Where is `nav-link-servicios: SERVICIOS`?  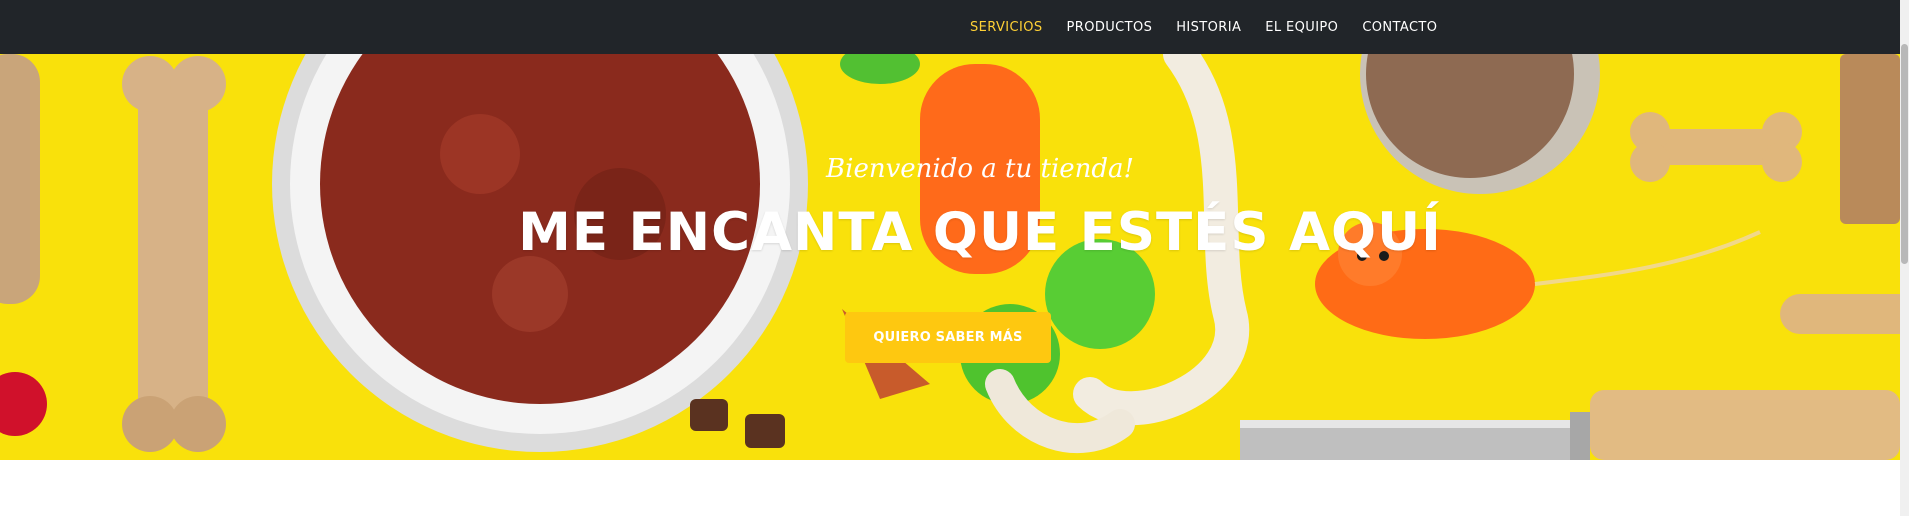 nav-link-servicios: SERVICIOS is located at coordinates (1006, 27).